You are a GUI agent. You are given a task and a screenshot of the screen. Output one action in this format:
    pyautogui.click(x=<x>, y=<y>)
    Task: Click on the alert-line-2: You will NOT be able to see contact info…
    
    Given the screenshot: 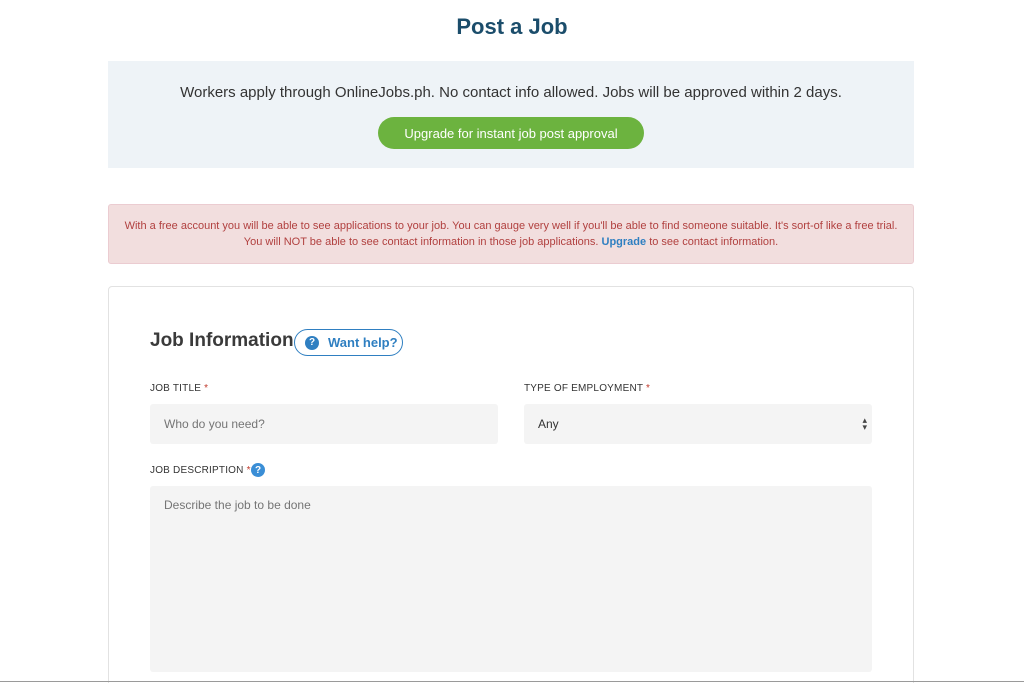 What is the action you would take?
    pyautogui.click(x=511, y=242)
    